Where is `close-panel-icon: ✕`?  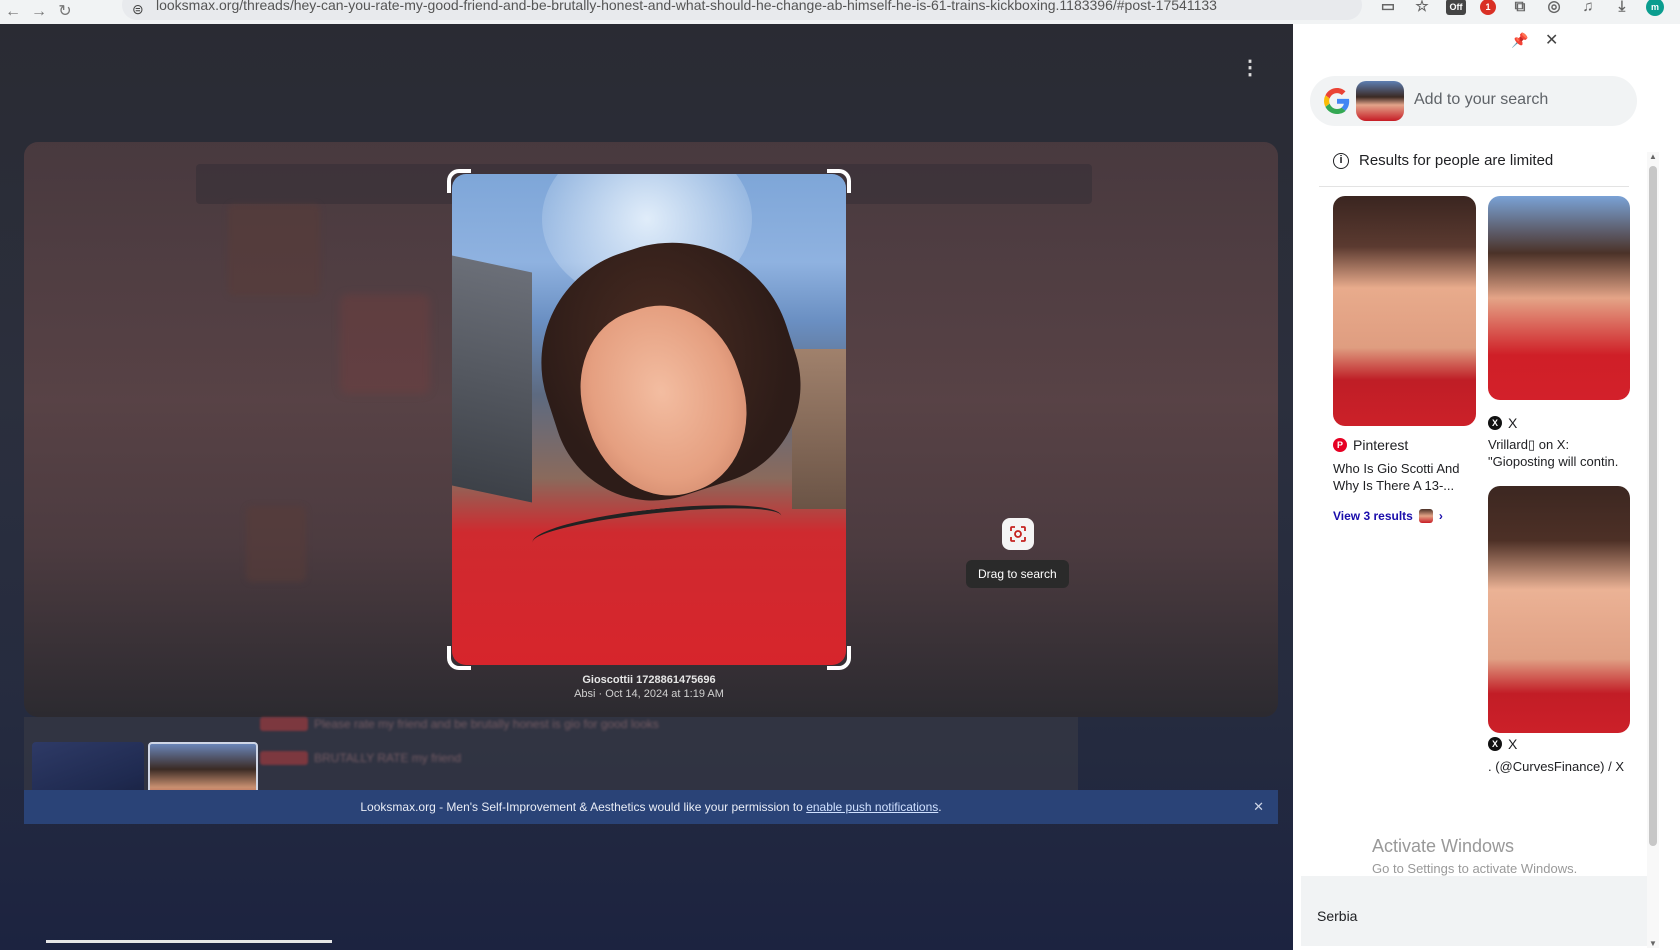 close-panel-icon: ✕ is located at coordinates (1551, 40).